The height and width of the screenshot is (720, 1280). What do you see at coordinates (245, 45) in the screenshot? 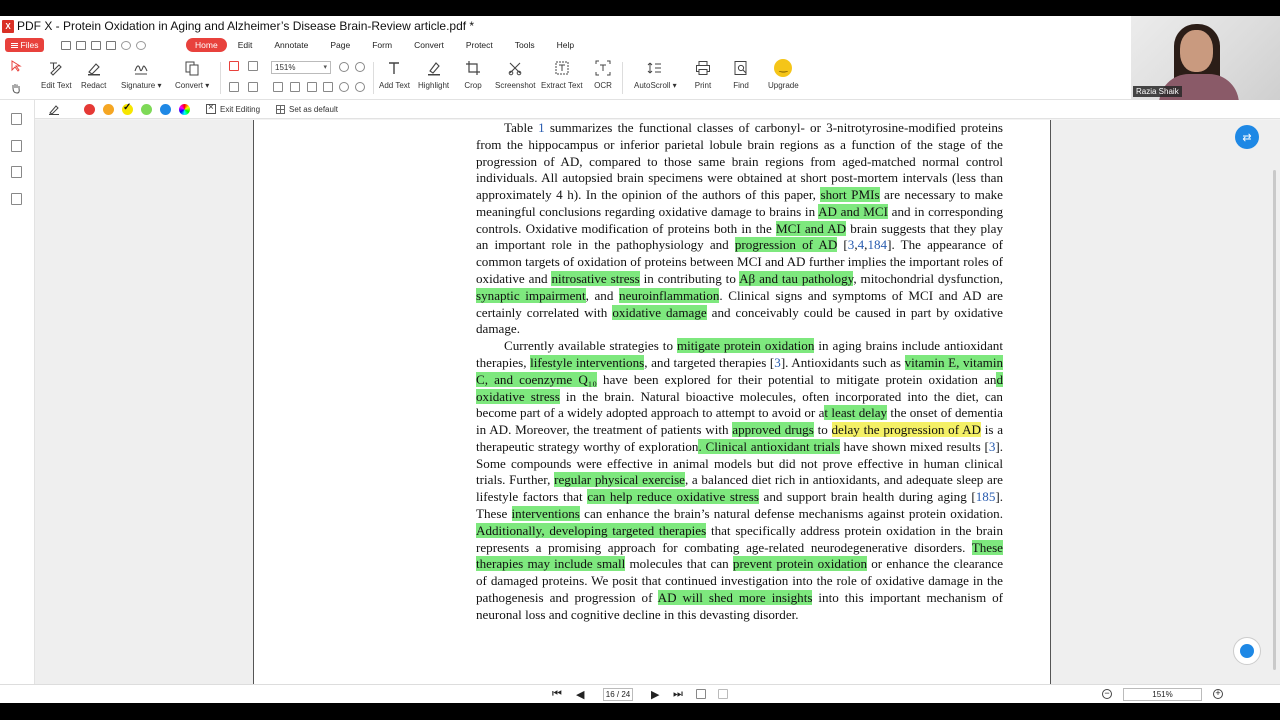
I see `menu-edit: Edit` at bounding box center [245, 45].